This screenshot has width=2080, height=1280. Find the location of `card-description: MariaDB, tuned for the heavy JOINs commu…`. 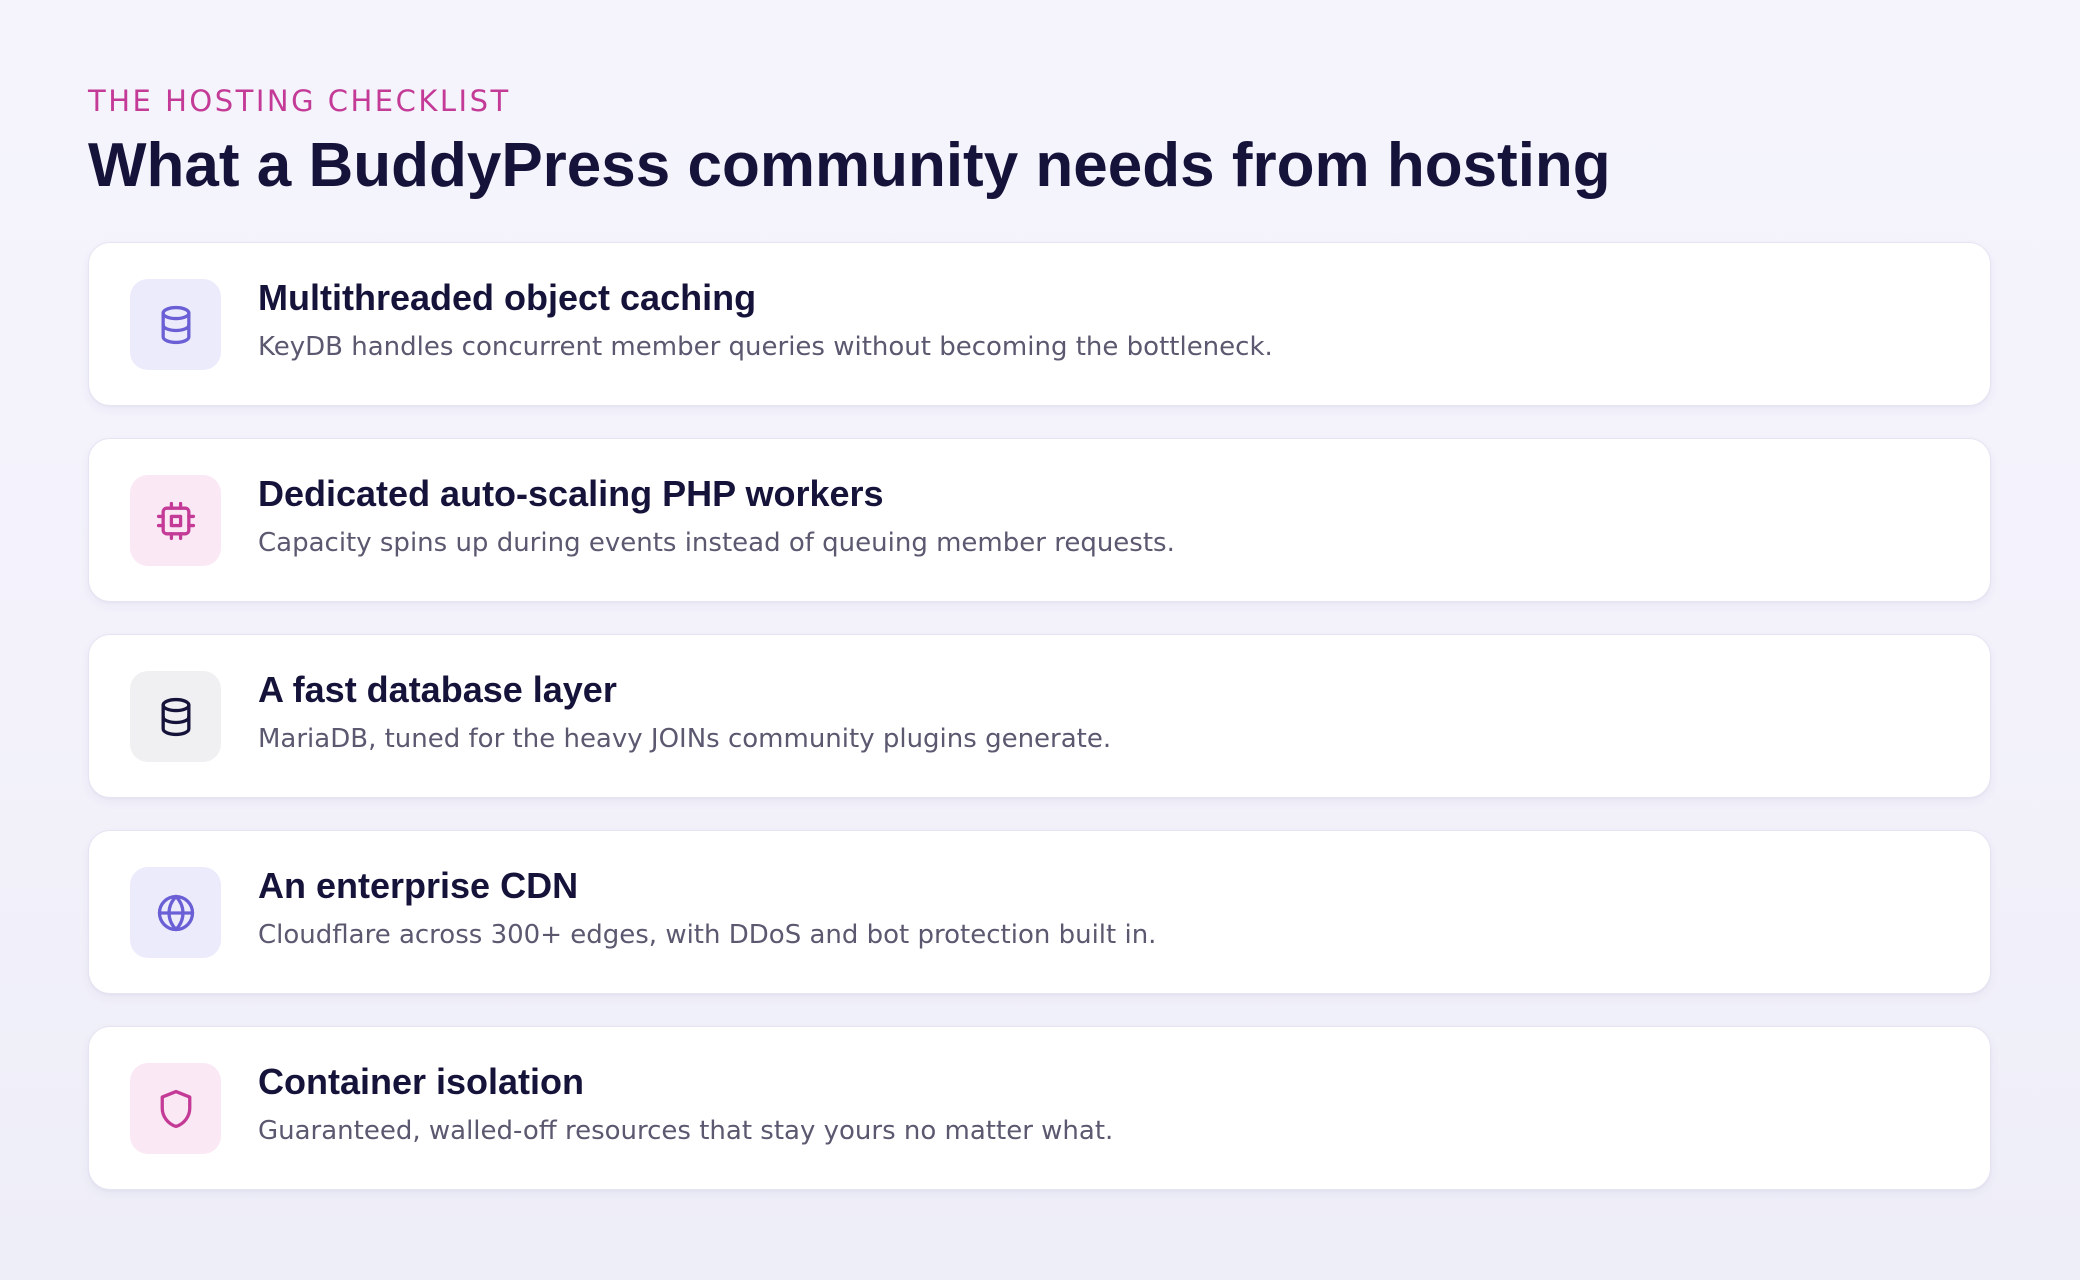

card-description: MariaDB, tuned for the heavy JOINs commu… is located at coordinates (685, 739).